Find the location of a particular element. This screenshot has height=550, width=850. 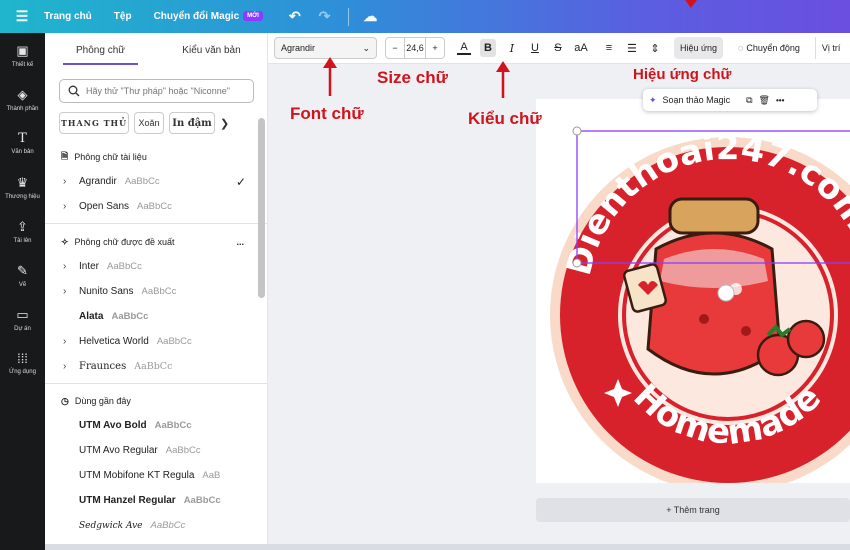

list-icon: ☰ is located at coordinates (632, 48).